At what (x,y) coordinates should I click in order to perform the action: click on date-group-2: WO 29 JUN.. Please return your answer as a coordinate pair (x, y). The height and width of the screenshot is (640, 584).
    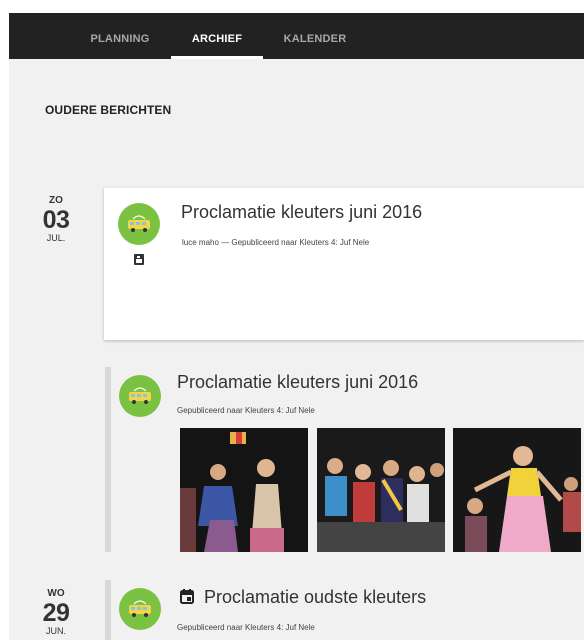
    Looking at the image, I should click on (56, 612).